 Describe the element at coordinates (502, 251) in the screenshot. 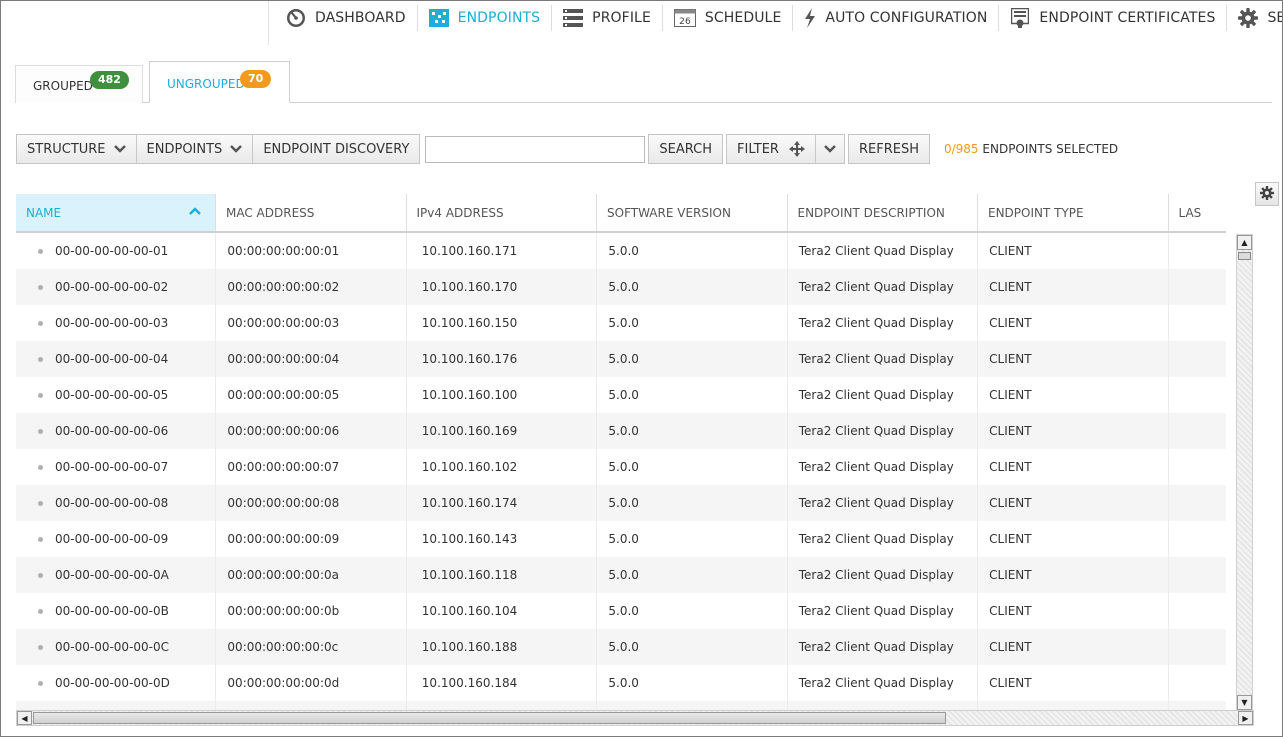

I see `cell-ipv4-address: 10.100.160.171` at that location.